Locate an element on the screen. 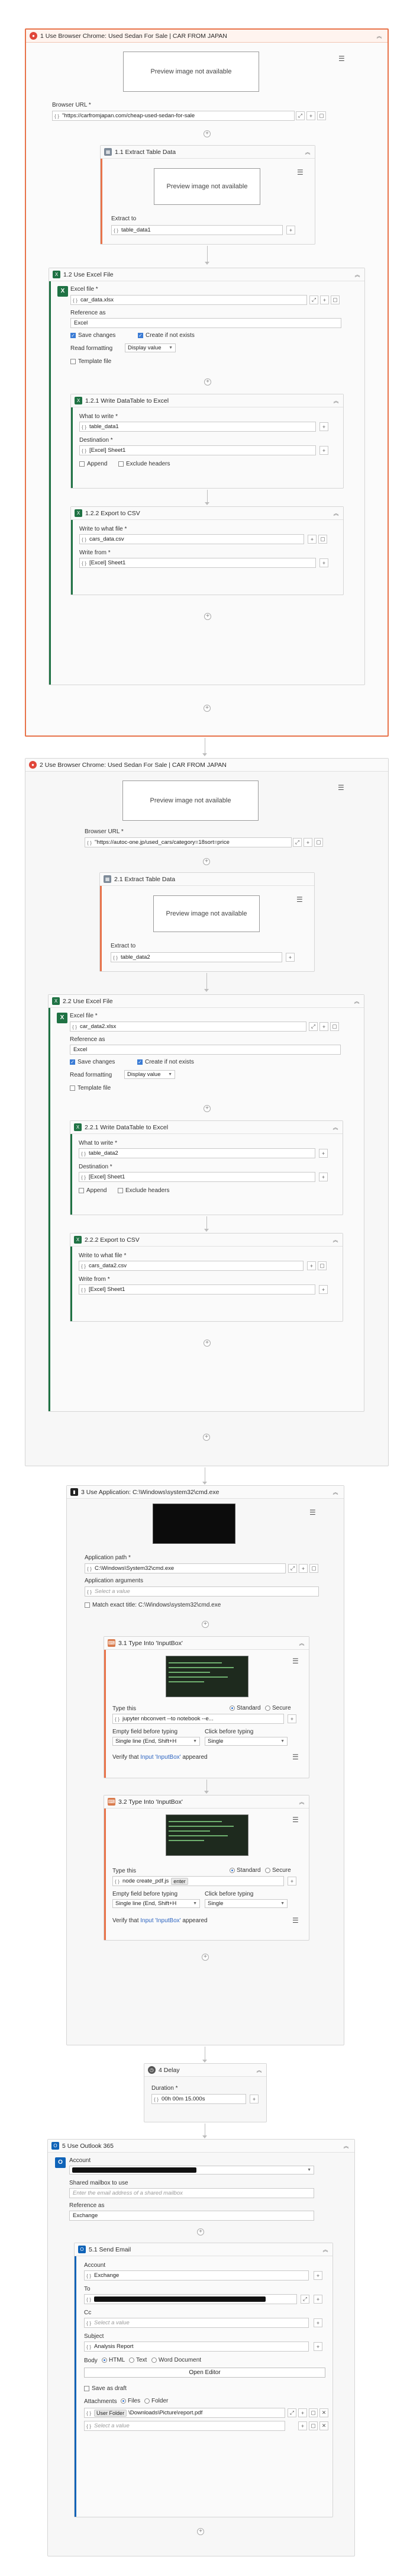 This screenshot has height=2576, width=410. exclude-headers-checkbox: Exclude headers is located at coordinates (144, 1190).